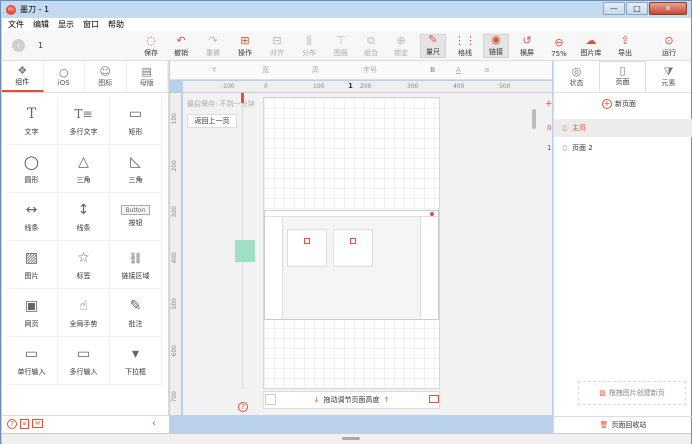 Image resolution: width=692 pixels, height=444 pixels. Describe the element at coordinates (243, 407) in the screenshot. I see `canvas-help-icon: ?` at that location.